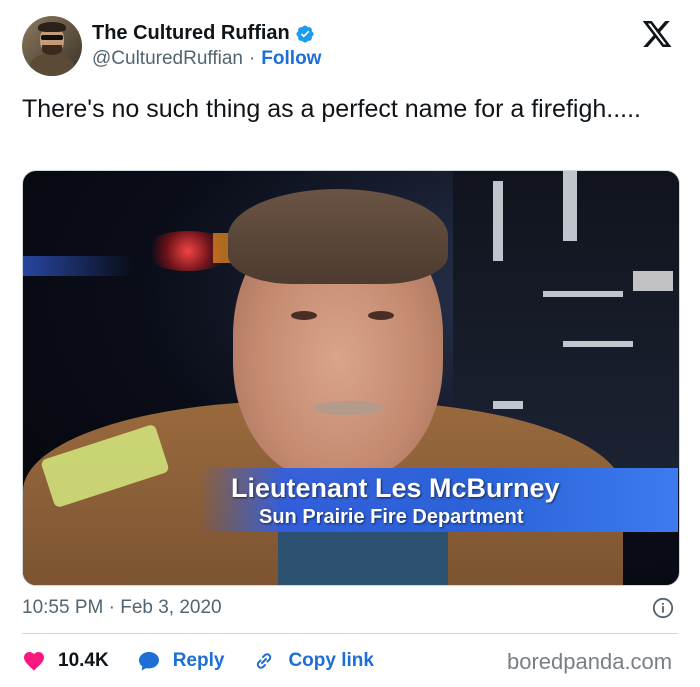  What do you see at coordinates (34, 661) in the screenshot?
I see `heart-icon` at bounding box center [34, 661].